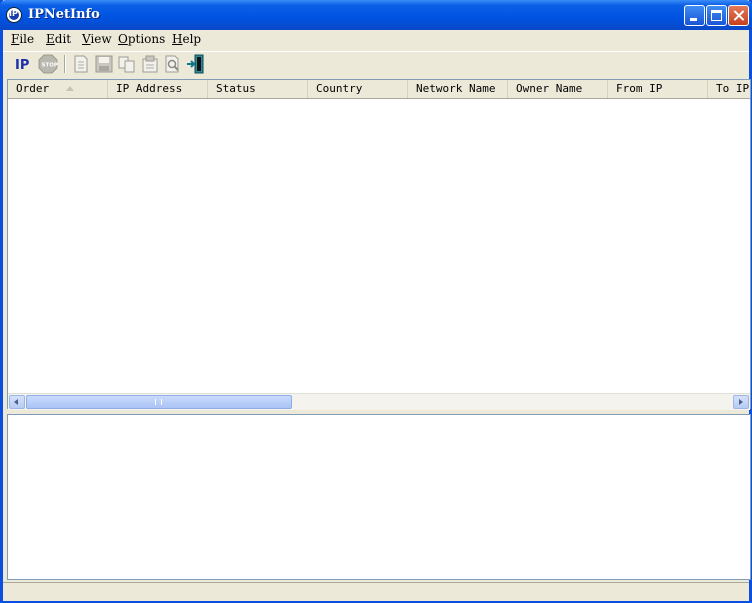  I want to click on menu-help: Help, so click(186, 39).